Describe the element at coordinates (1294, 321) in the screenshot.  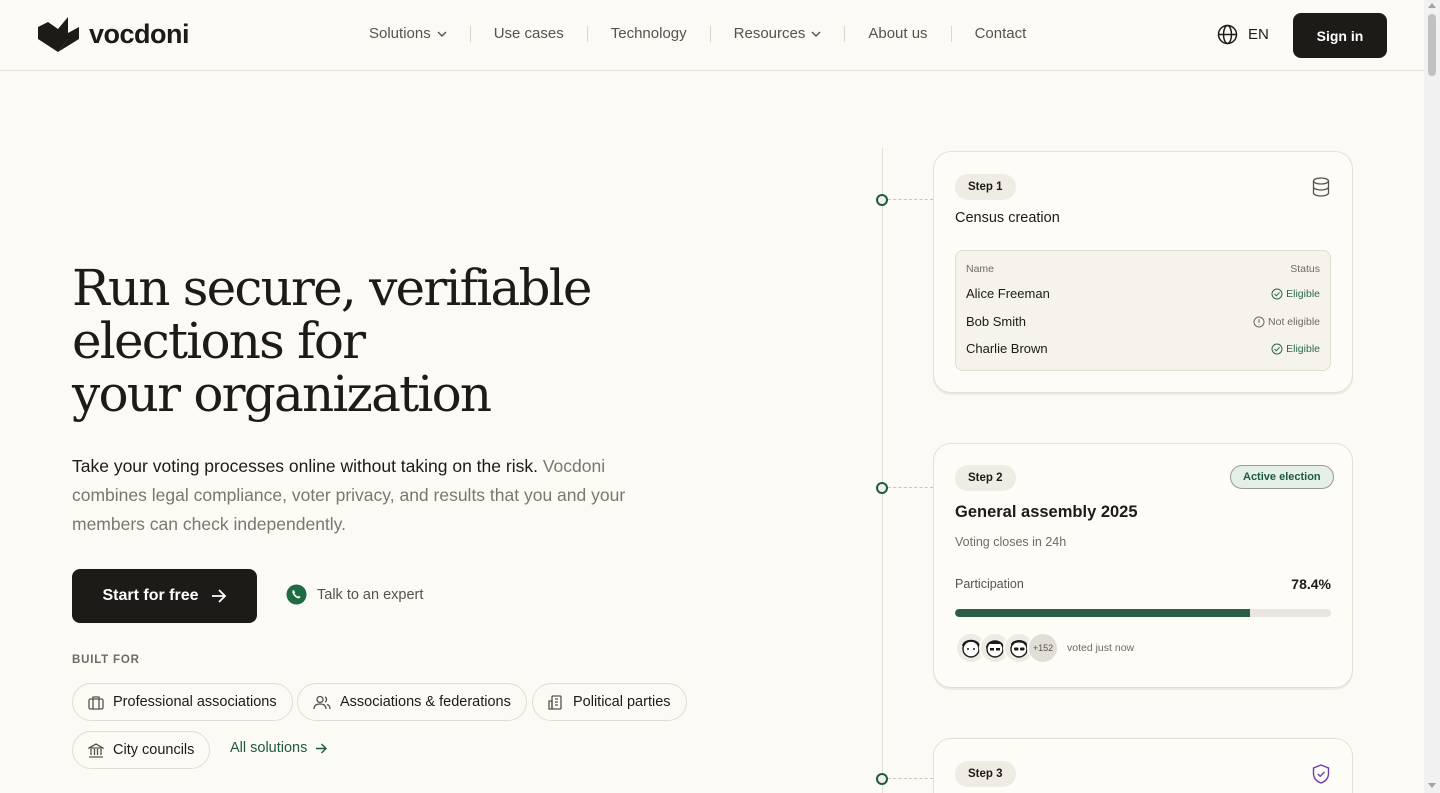
I see `status-text: Not eligible` at that location.